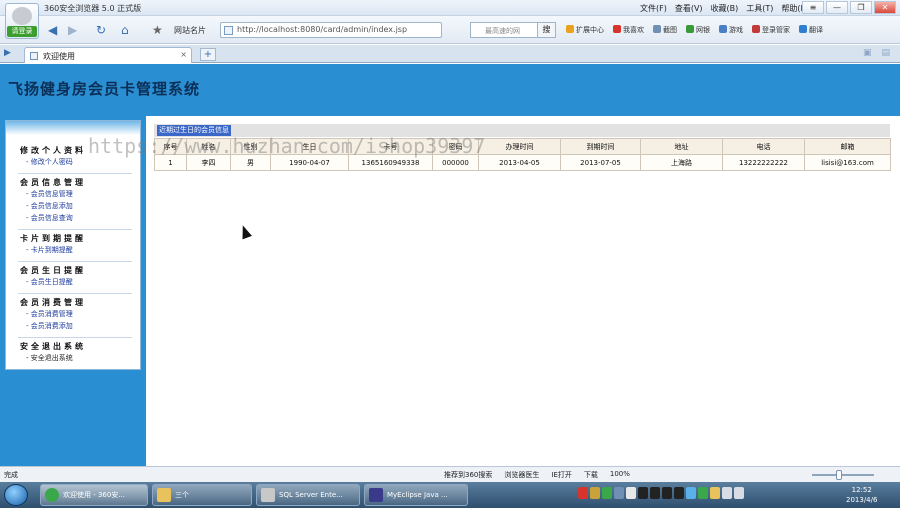 This screenshot has width=900, height=508. What do you see at coordinates (16, 495) in the screenshot?
I see `start-button` at bounding box center [16, 495].